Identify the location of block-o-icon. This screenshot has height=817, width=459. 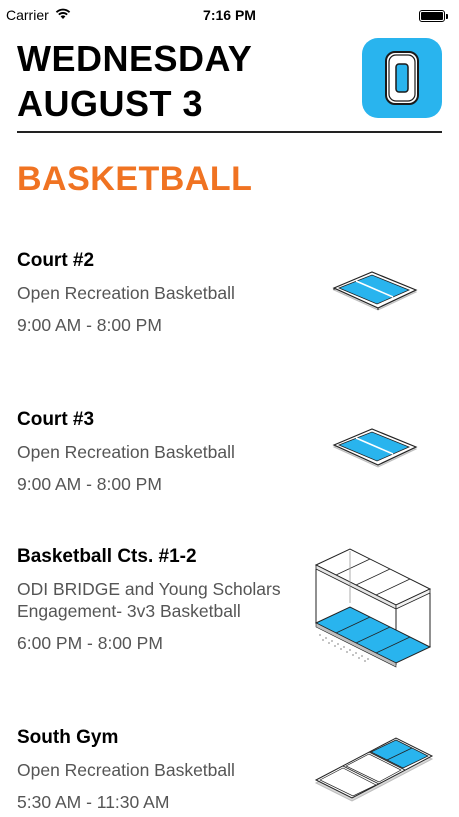
(402, 78).